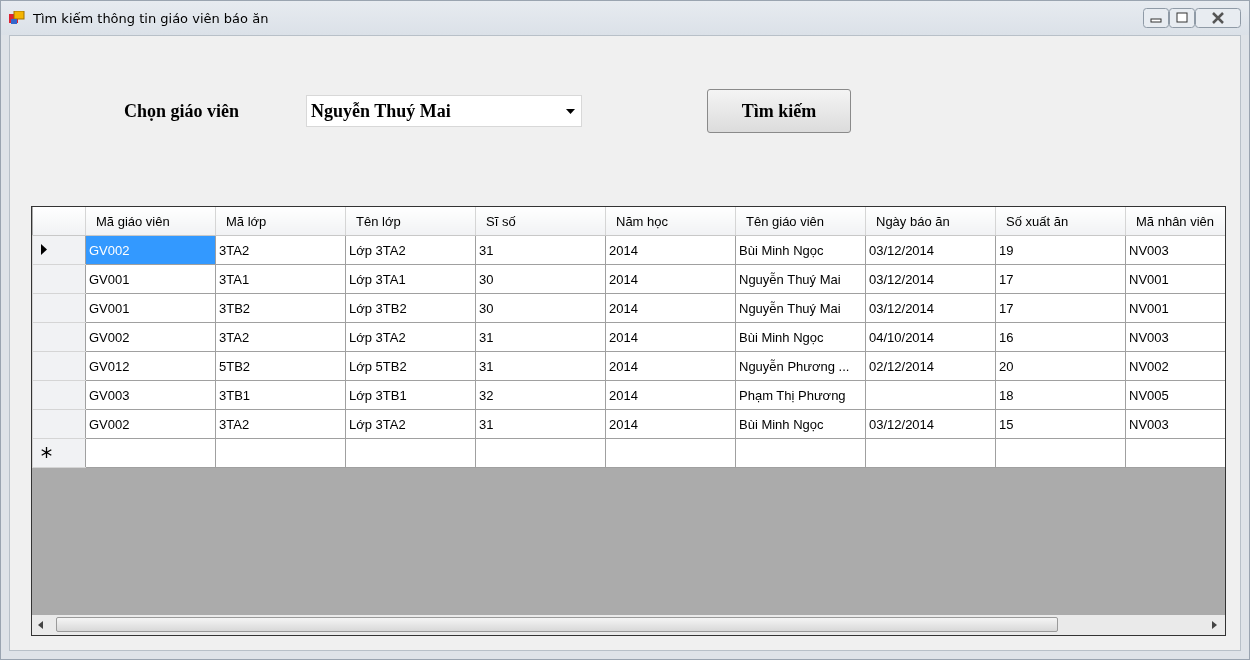 The height and width of the screenshot is (660, 1250). Describe the element at coordinates (1060, 366) in the screenshot. I see `table-cell: 20` at that location.